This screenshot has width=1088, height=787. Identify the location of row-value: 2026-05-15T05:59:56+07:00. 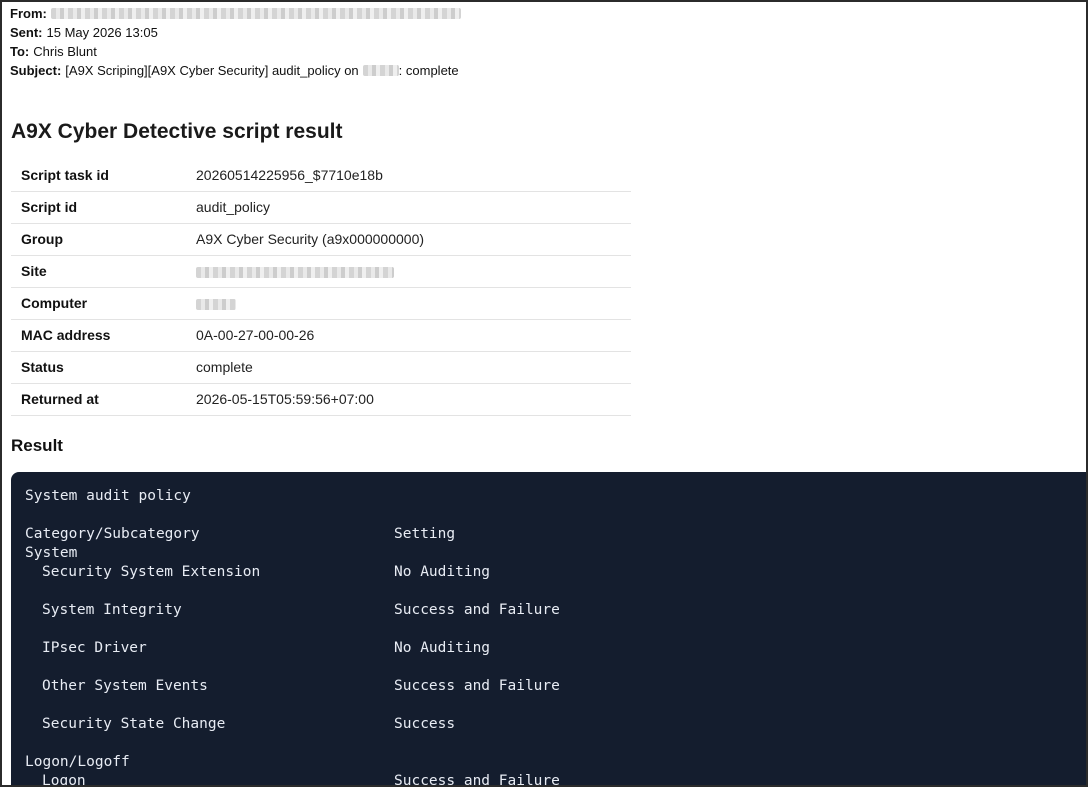
(413, 399).